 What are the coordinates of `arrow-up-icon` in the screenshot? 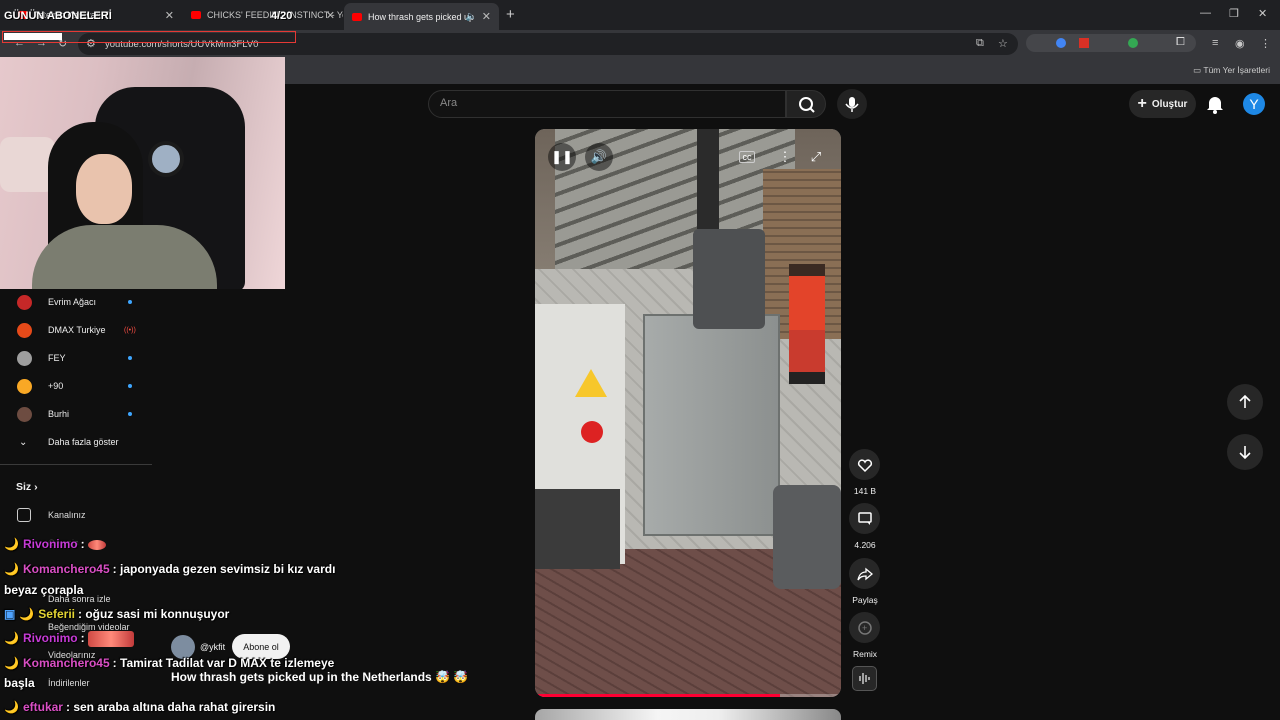 It's located at (1245, 401).